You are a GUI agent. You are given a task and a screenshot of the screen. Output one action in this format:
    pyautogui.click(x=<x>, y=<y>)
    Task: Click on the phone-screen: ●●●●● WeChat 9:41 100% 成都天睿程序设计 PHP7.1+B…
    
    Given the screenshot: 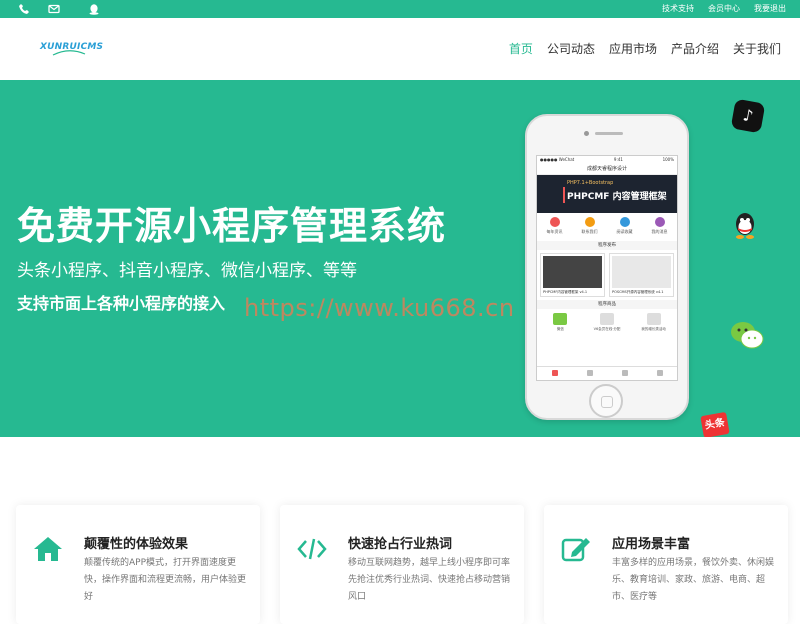 What is the action you would take?
    pyautogui.click(x=607, y=268)
    